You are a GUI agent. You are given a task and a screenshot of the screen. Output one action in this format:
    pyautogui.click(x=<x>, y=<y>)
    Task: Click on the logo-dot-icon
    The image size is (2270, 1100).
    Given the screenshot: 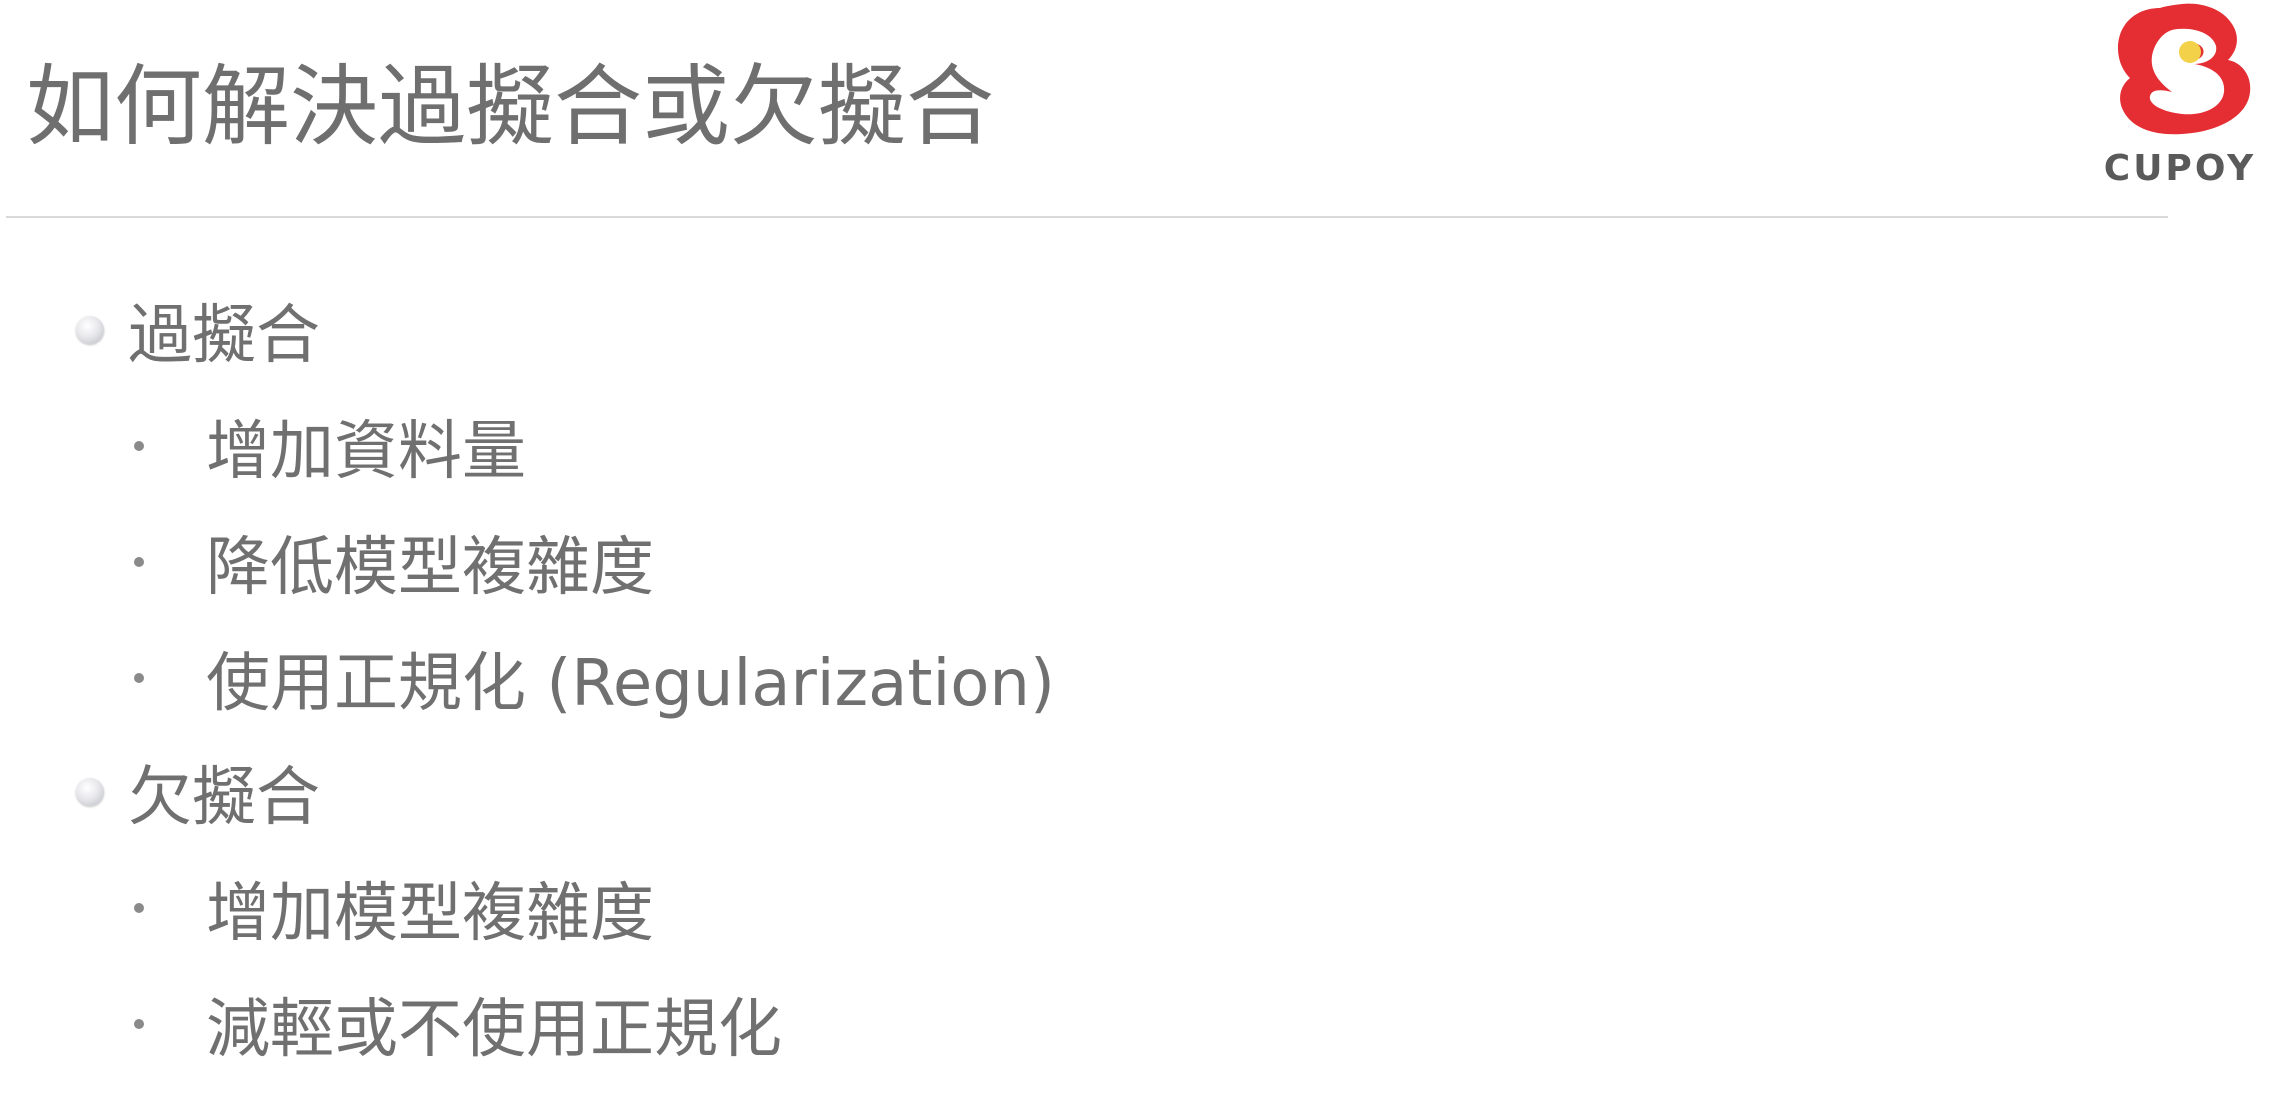 What is the action you would take?
    pyautogui.click(x=2190, y=52)
    